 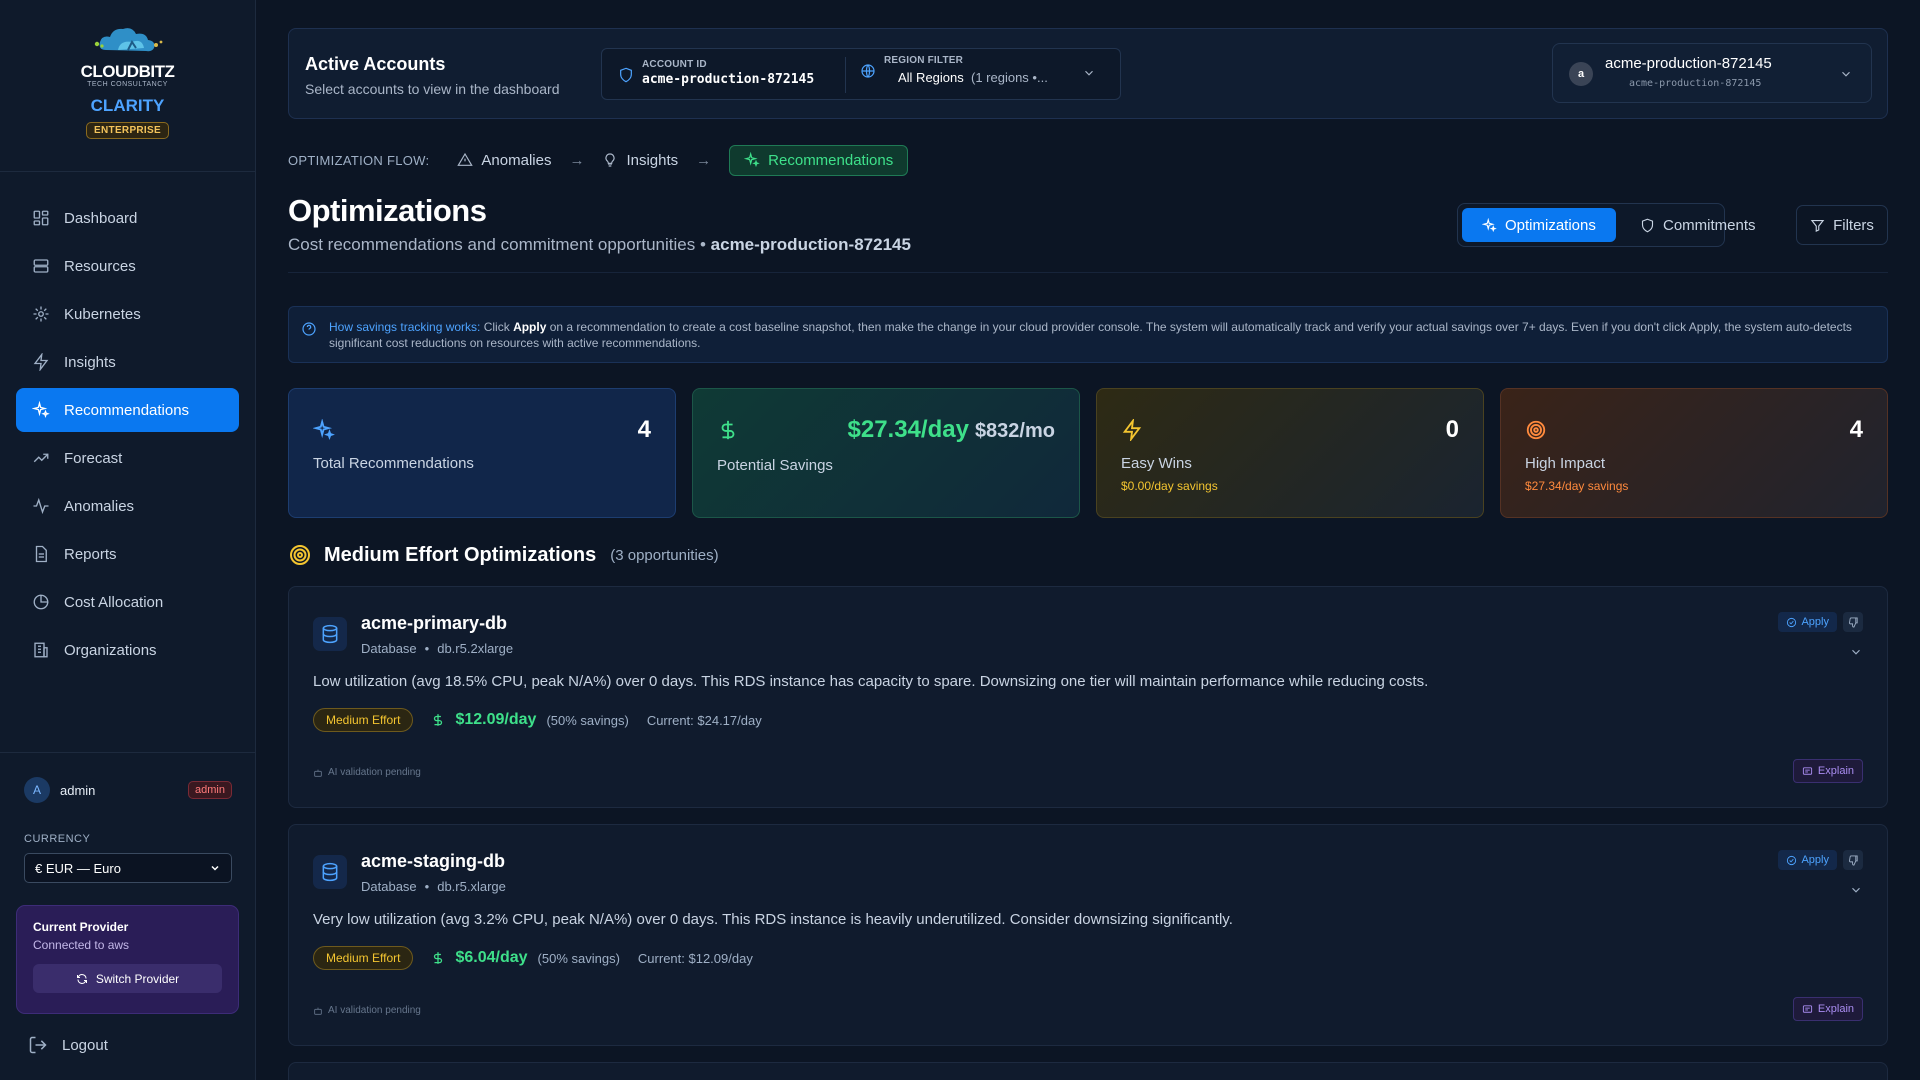 What do you see at coordinates (1581, 74) in the screenshot?
I see `account-avatar: a` at bounding box center [1581, 74].